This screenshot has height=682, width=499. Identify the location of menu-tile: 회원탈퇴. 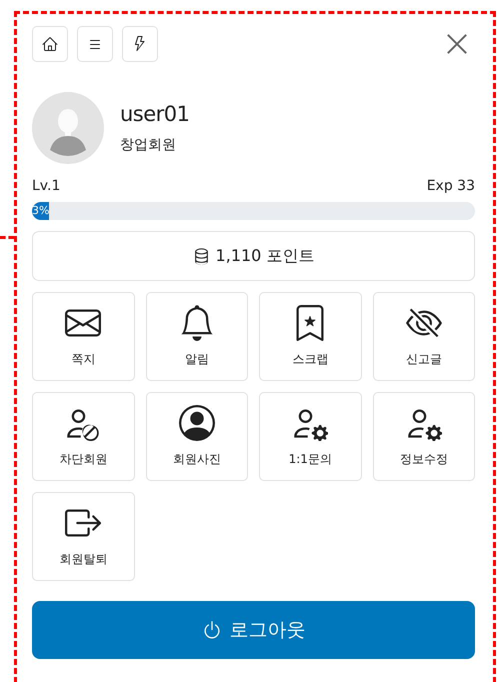
(83, 536).